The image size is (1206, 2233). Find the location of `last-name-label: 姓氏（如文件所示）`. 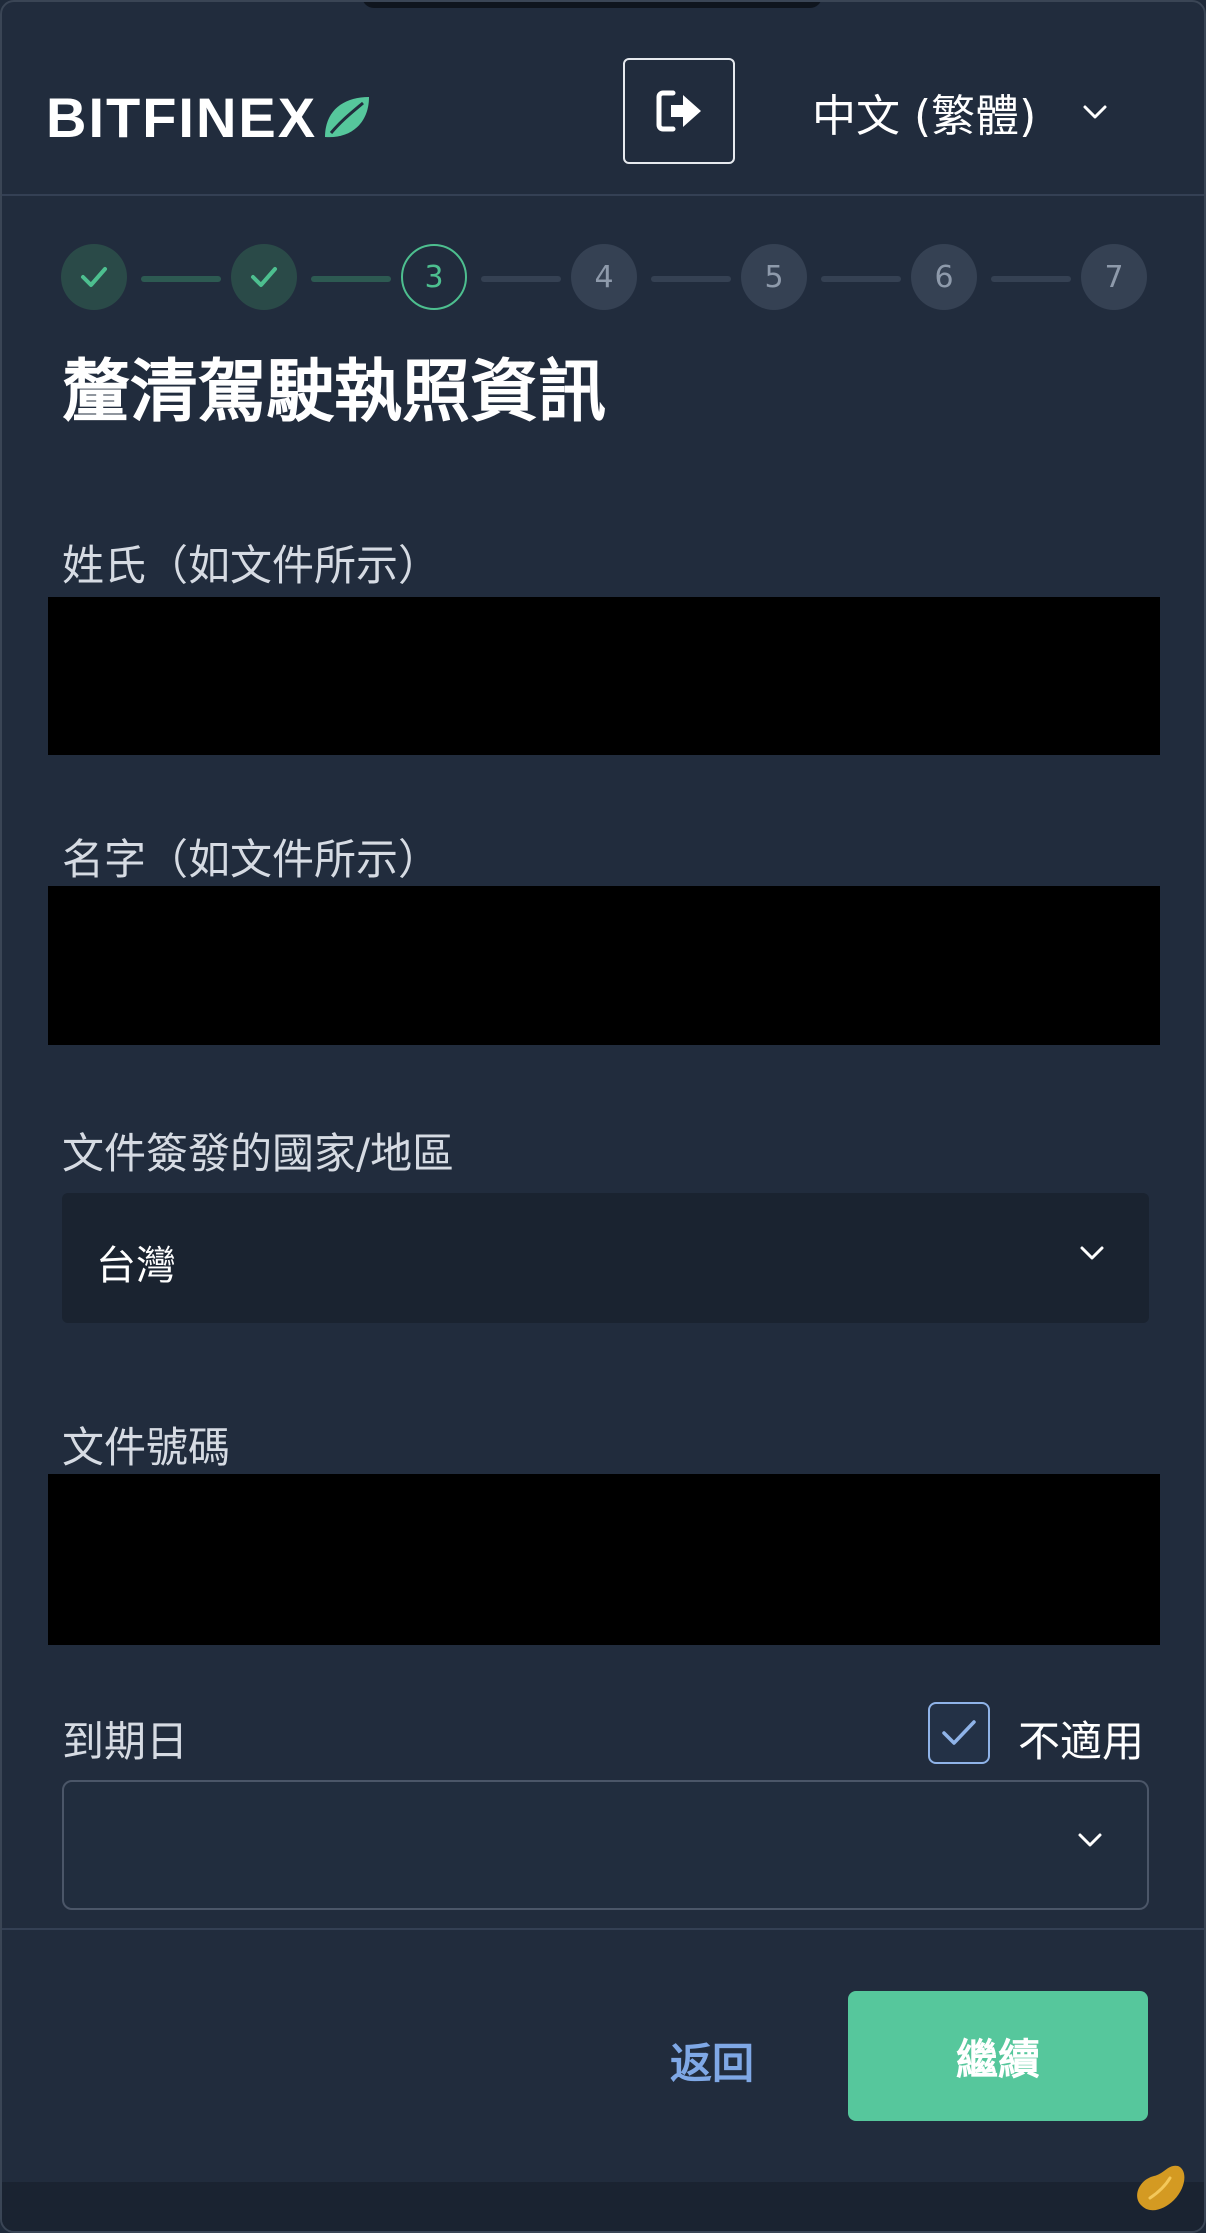

last-name-label: 姓氏（如文件所示） is located at coordinates (251, 565).